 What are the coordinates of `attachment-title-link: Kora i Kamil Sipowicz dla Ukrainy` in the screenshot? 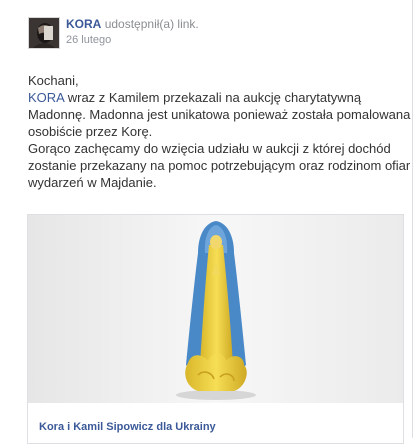 It's located at (127, 427).